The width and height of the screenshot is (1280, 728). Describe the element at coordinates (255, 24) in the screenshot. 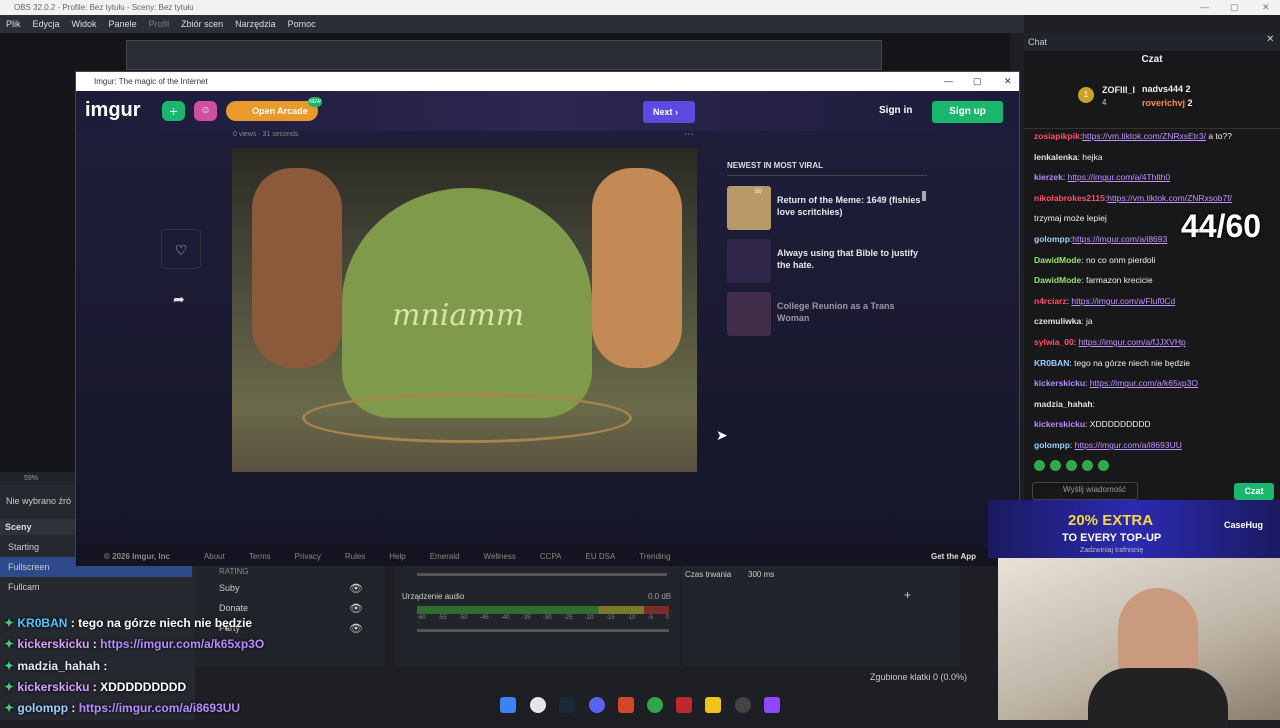

I see `menu-tools: Narzędzia` at that location.